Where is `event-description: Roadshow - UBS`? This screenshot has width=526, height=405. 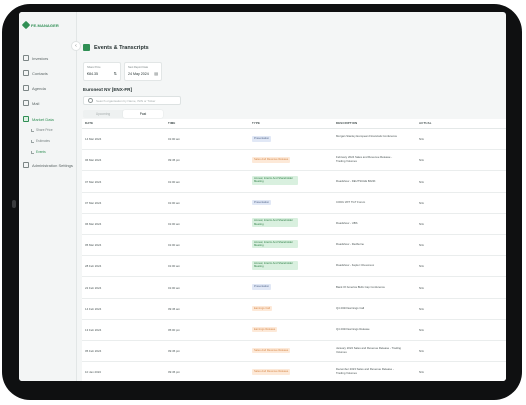
event-description: Roadshow - UBS is located at coordinates (347, 223).